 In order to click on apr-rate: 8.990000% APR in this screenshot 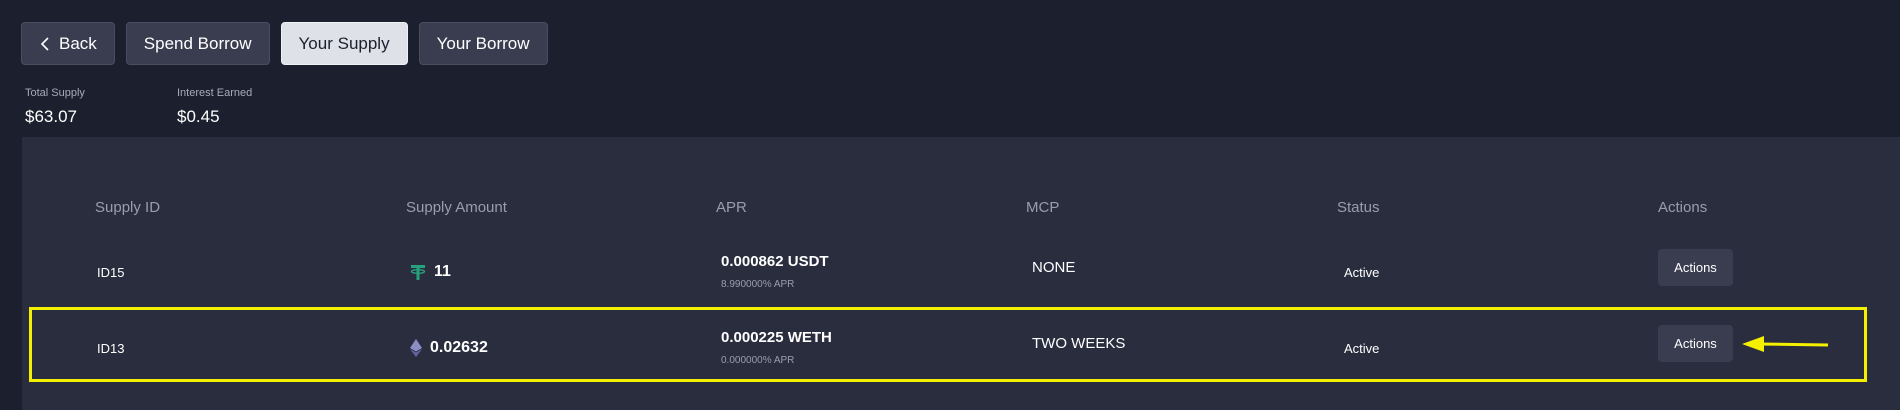, I will do `click(758, 284)`.